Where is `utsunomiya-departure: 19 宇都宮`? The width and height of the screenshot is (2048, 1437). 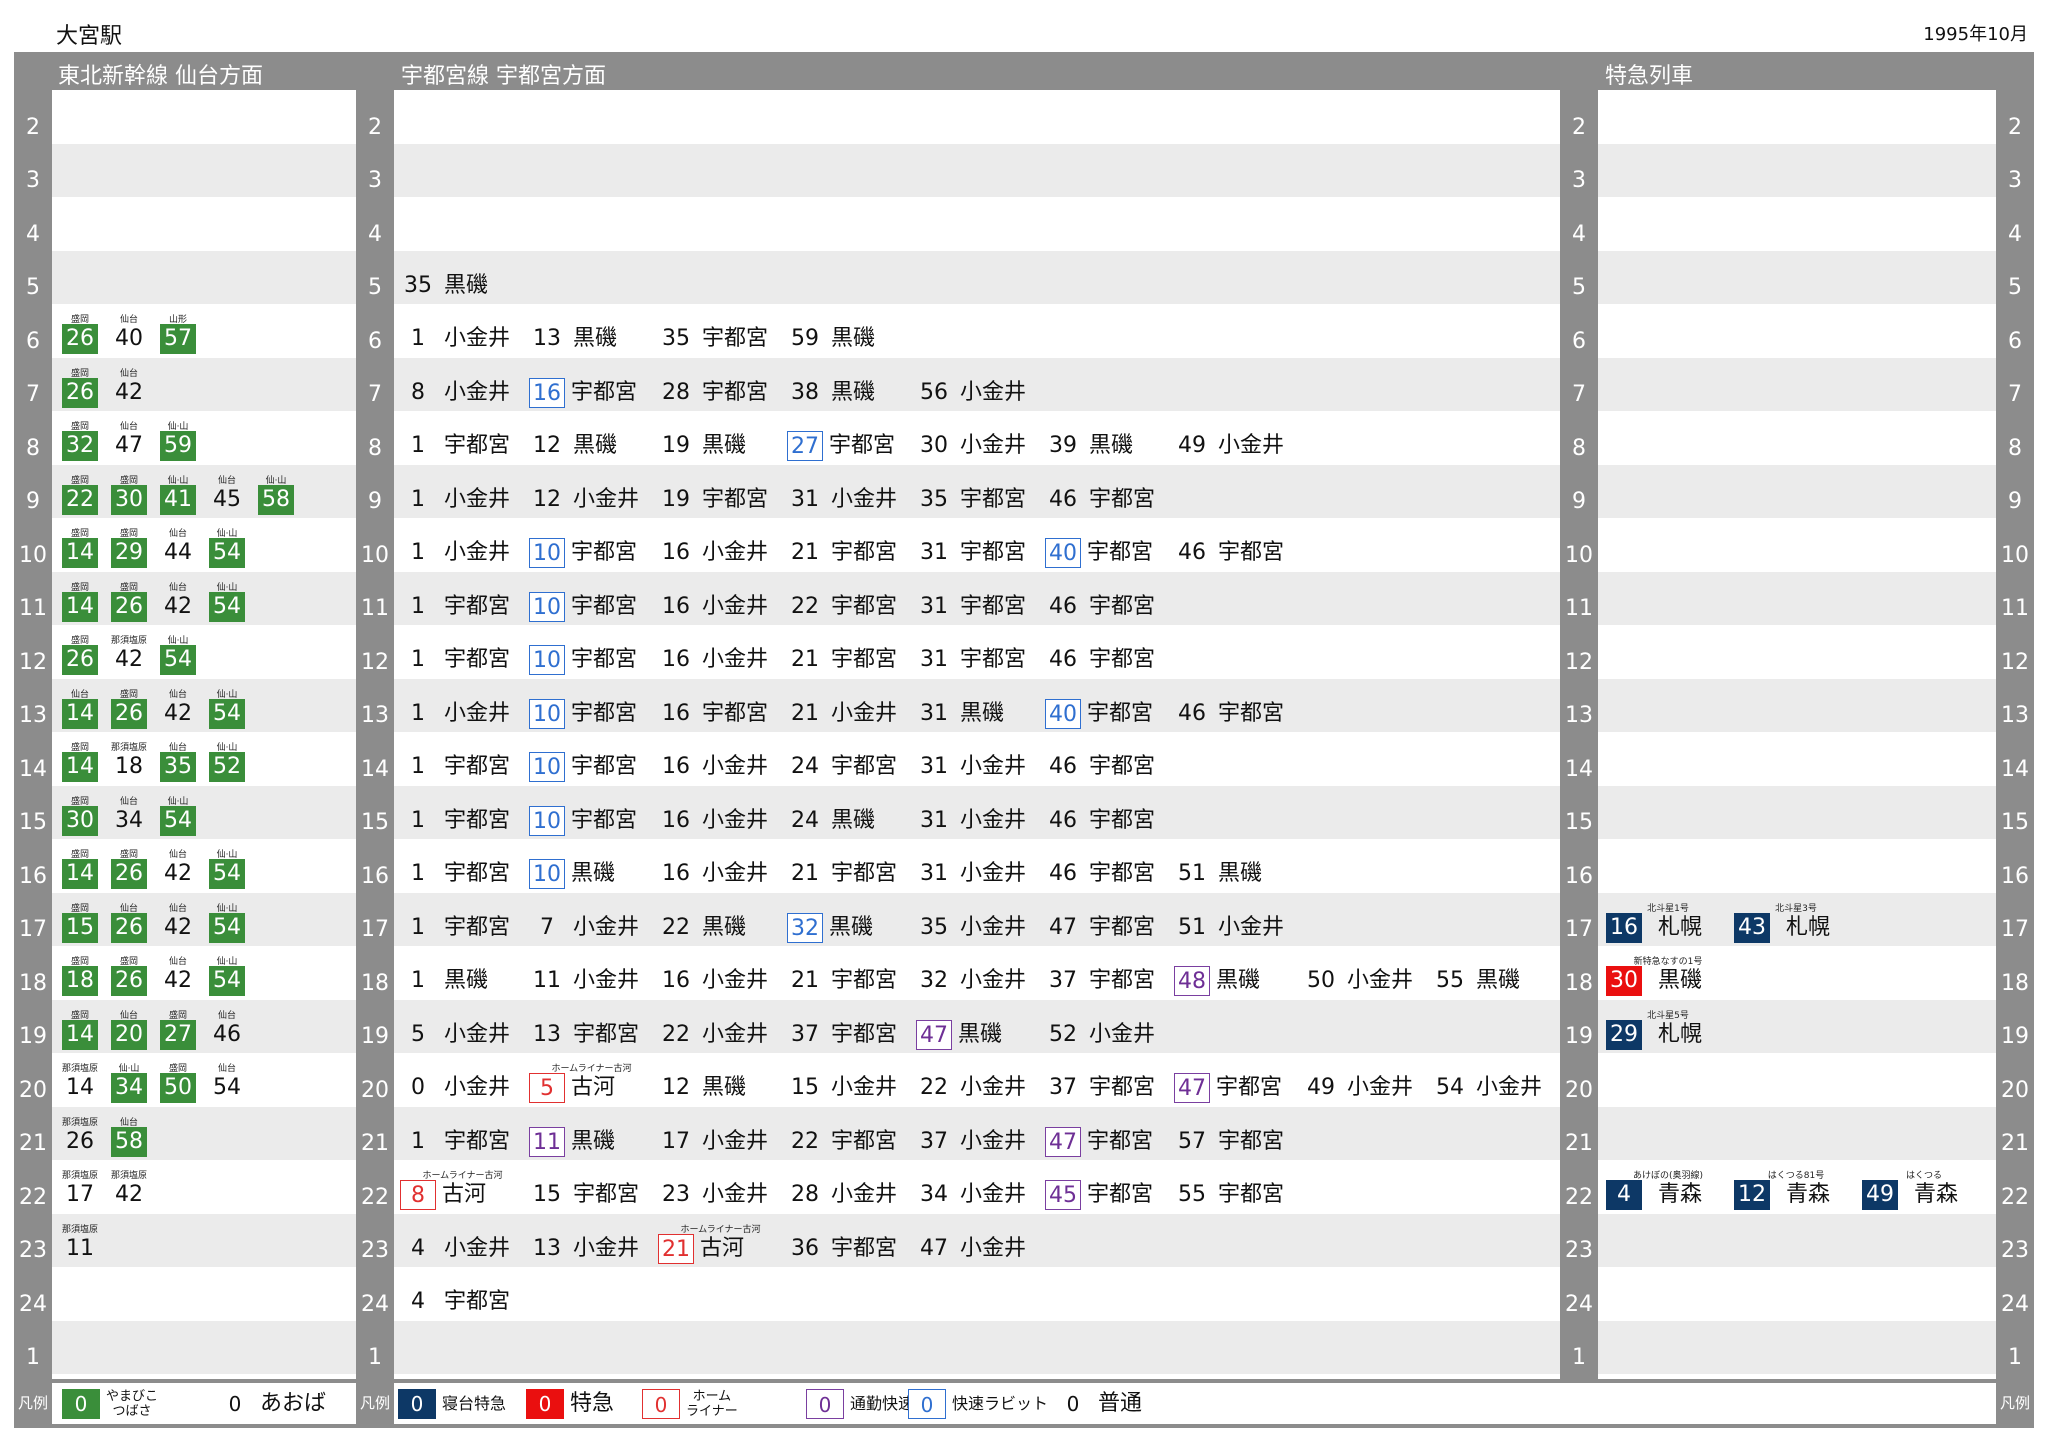
utsunomiya-departure: 19 宇都宮 is located at coordinates (720, 495).